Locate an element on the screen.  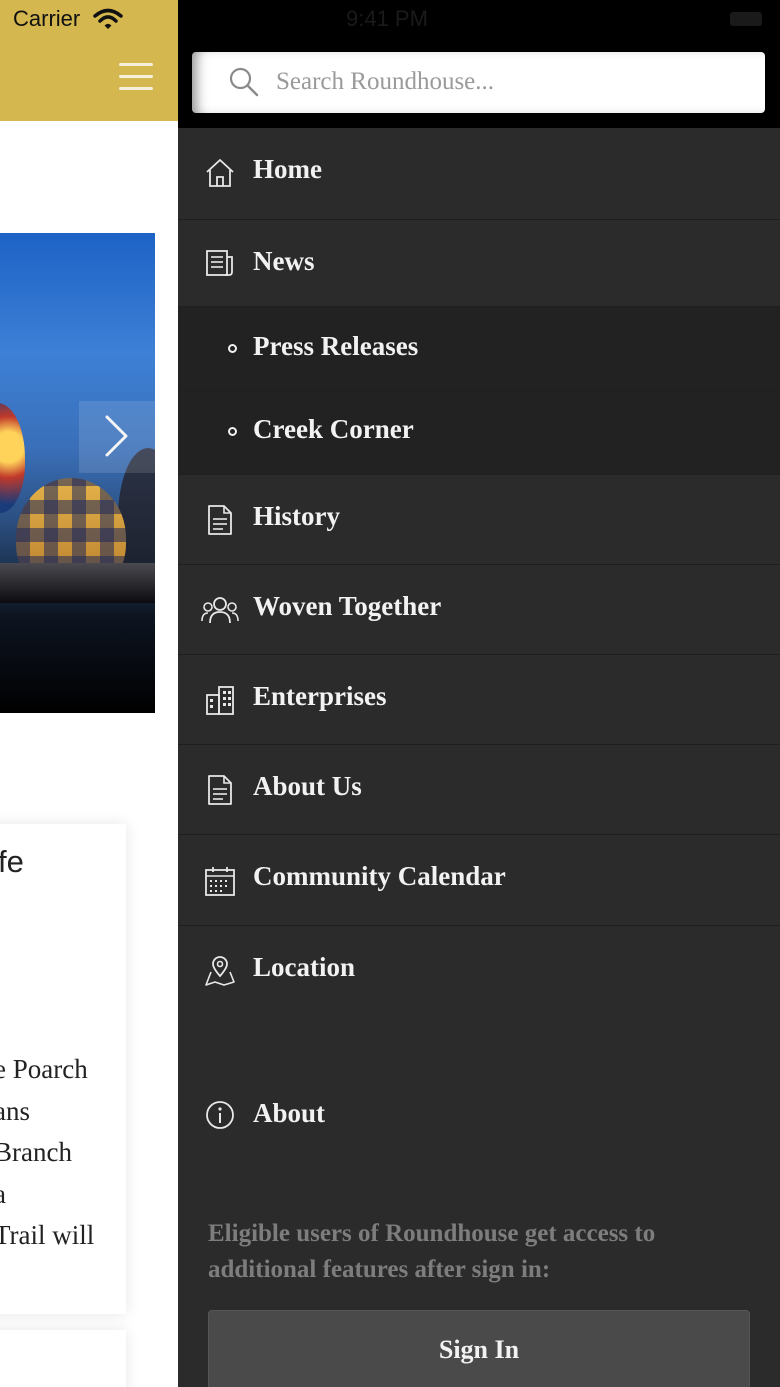
menu-item-about: About is located at coordinates (479, 1116).